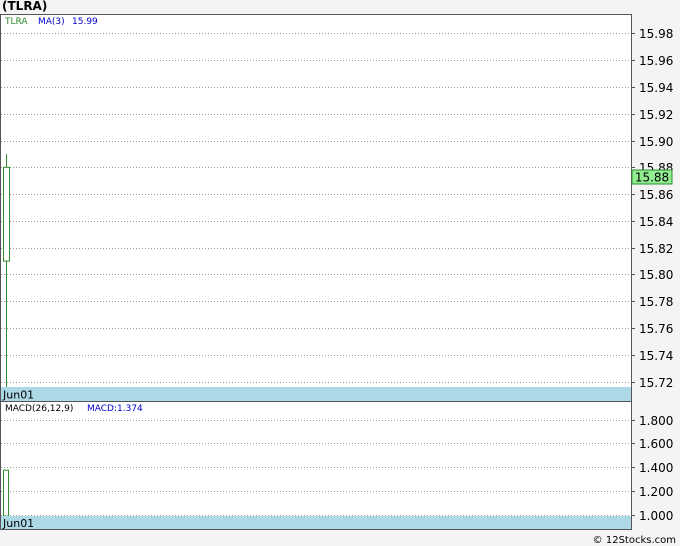  Describe the element at coordinates (18, 523) in the screenshot. I see `macd-date-label: Jun01` at that location.